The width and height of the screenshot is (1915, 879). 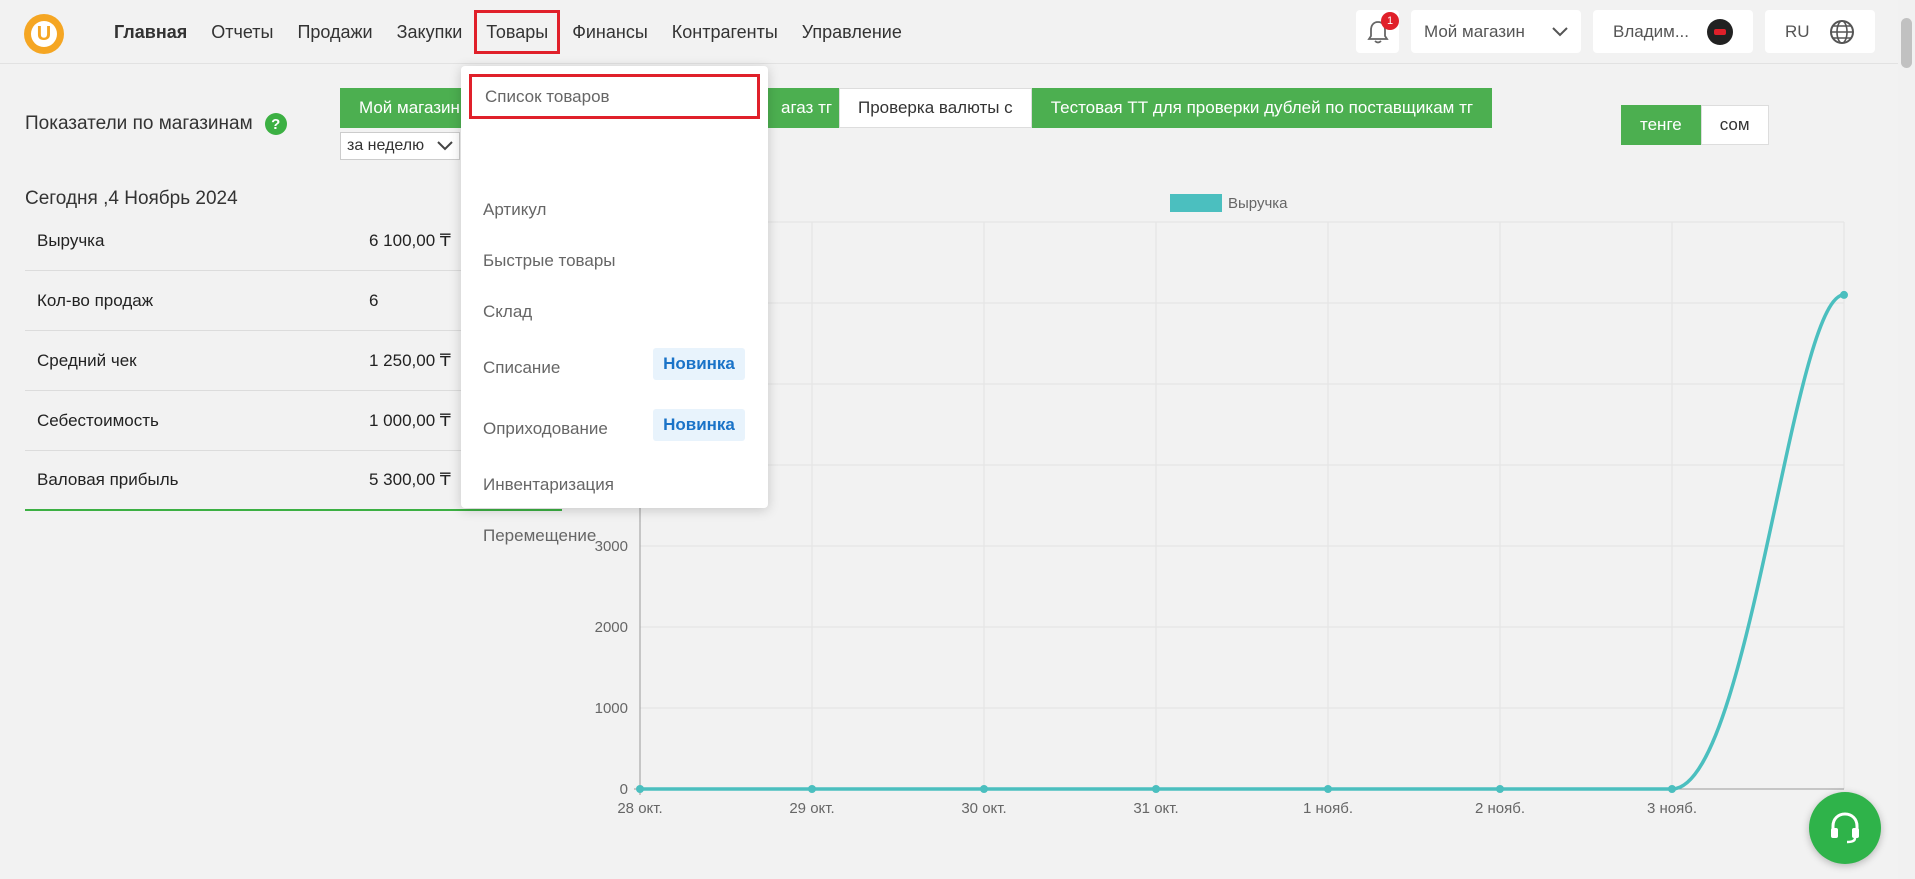 What do you see at coordinates (71, 240) in the screenshot?
I see `metric-label: Выручка` at bounding box center [71, 240].